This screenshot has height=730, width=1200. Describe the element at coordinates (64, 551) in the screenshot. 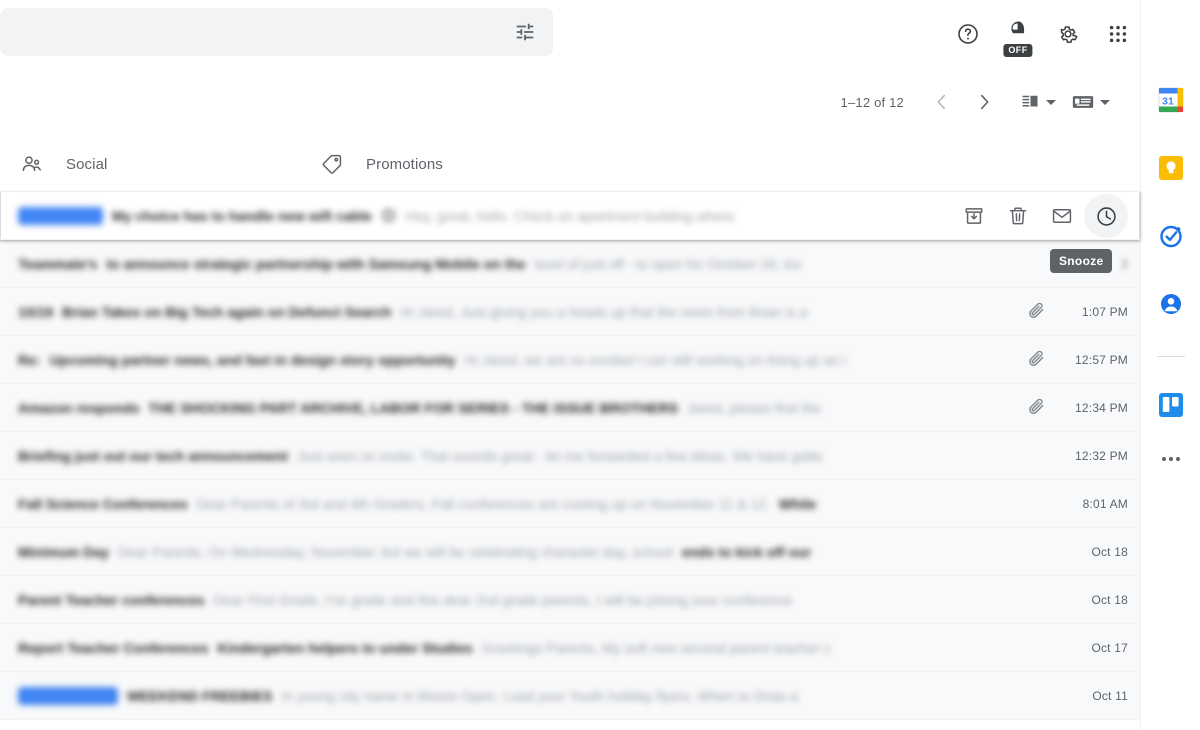

I see `message-sender: Minimum Day` at that location.